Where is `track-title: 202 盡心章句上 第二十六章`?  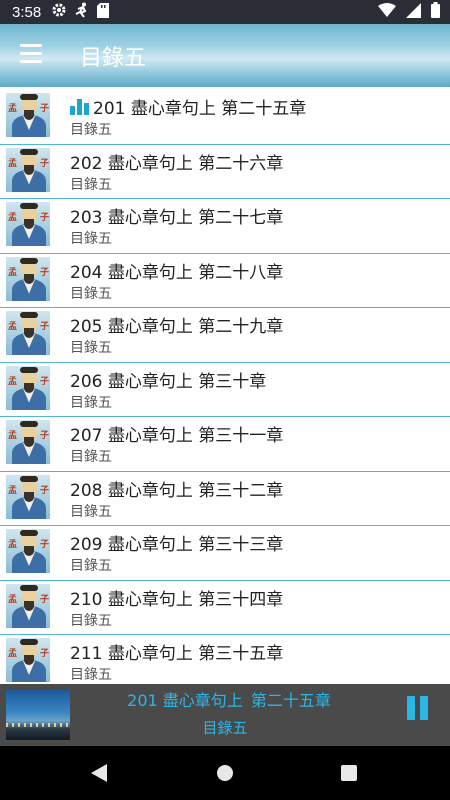
track-title: 202 盡心章句上 第二十六章 is located at coordinates (176, 161).